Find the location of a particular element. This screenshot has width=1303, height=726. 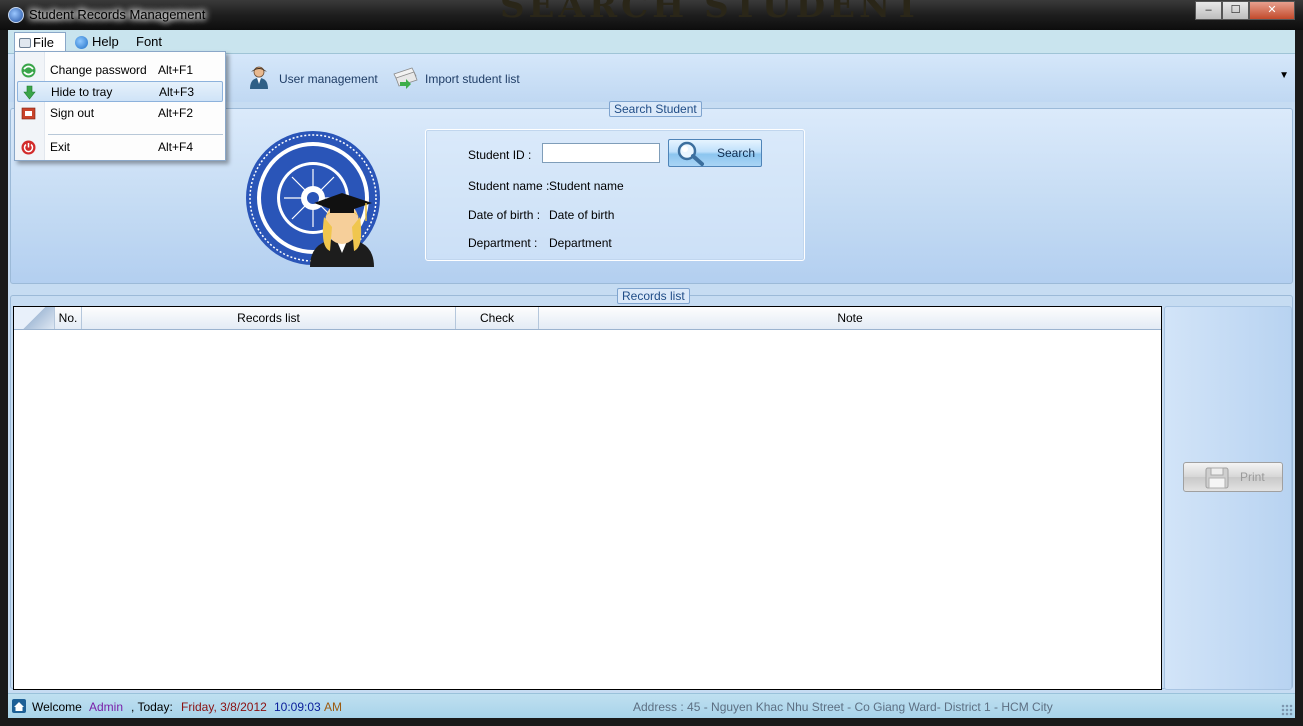

today-label: , Today: is located at coordinates (152, 707).